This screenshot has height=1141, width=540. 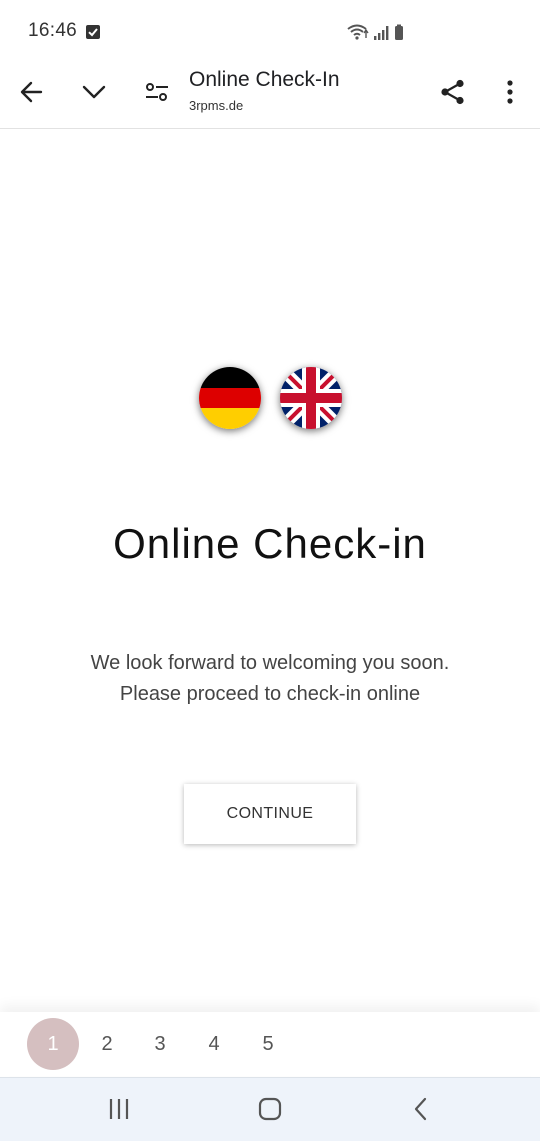 I want to click on step-3: 3, so click(x=160, y=1044).